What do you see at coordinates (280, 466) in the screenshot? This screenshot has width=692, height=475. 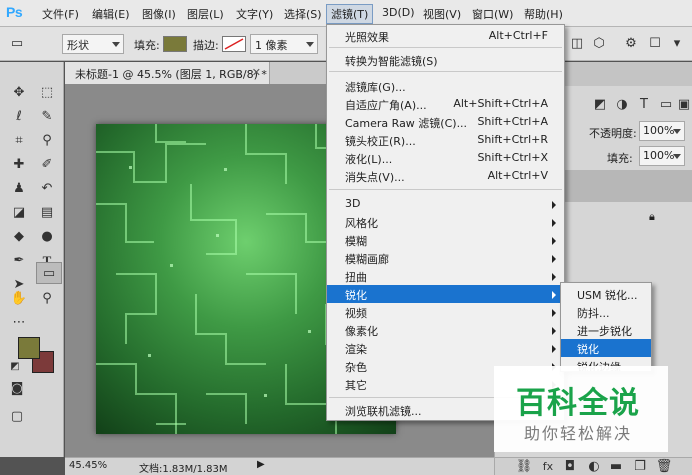 I see `status-bar: 45.45% 文档:1.83M/1.83M ▶` at bounding box center [280, 466].